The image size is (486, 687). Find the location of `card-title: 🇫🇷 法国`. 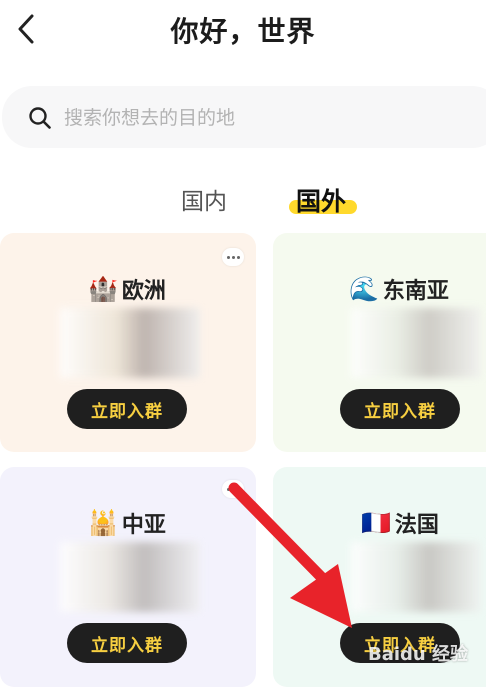

card-title: 🇫🇷 法国 is located at coordinates (400, 523).